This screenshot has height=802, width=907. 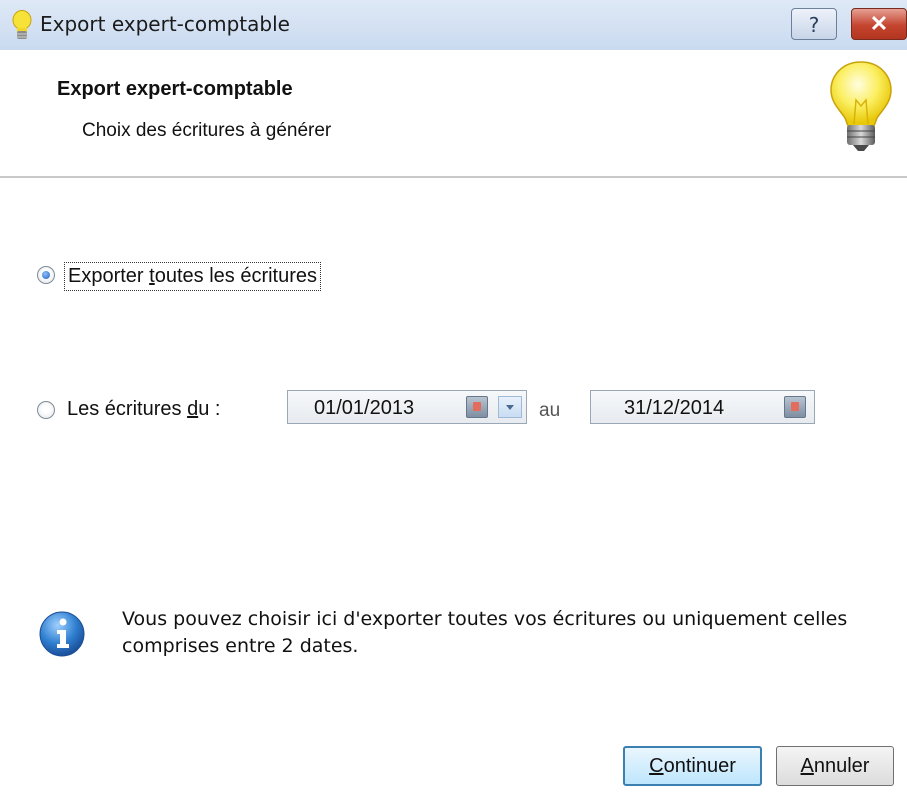 What do you see at coordinates (453, 25) in the screenshot?
I see `title-bar: Export expert-comptable ? ✕` at bounding box center [453, 25].